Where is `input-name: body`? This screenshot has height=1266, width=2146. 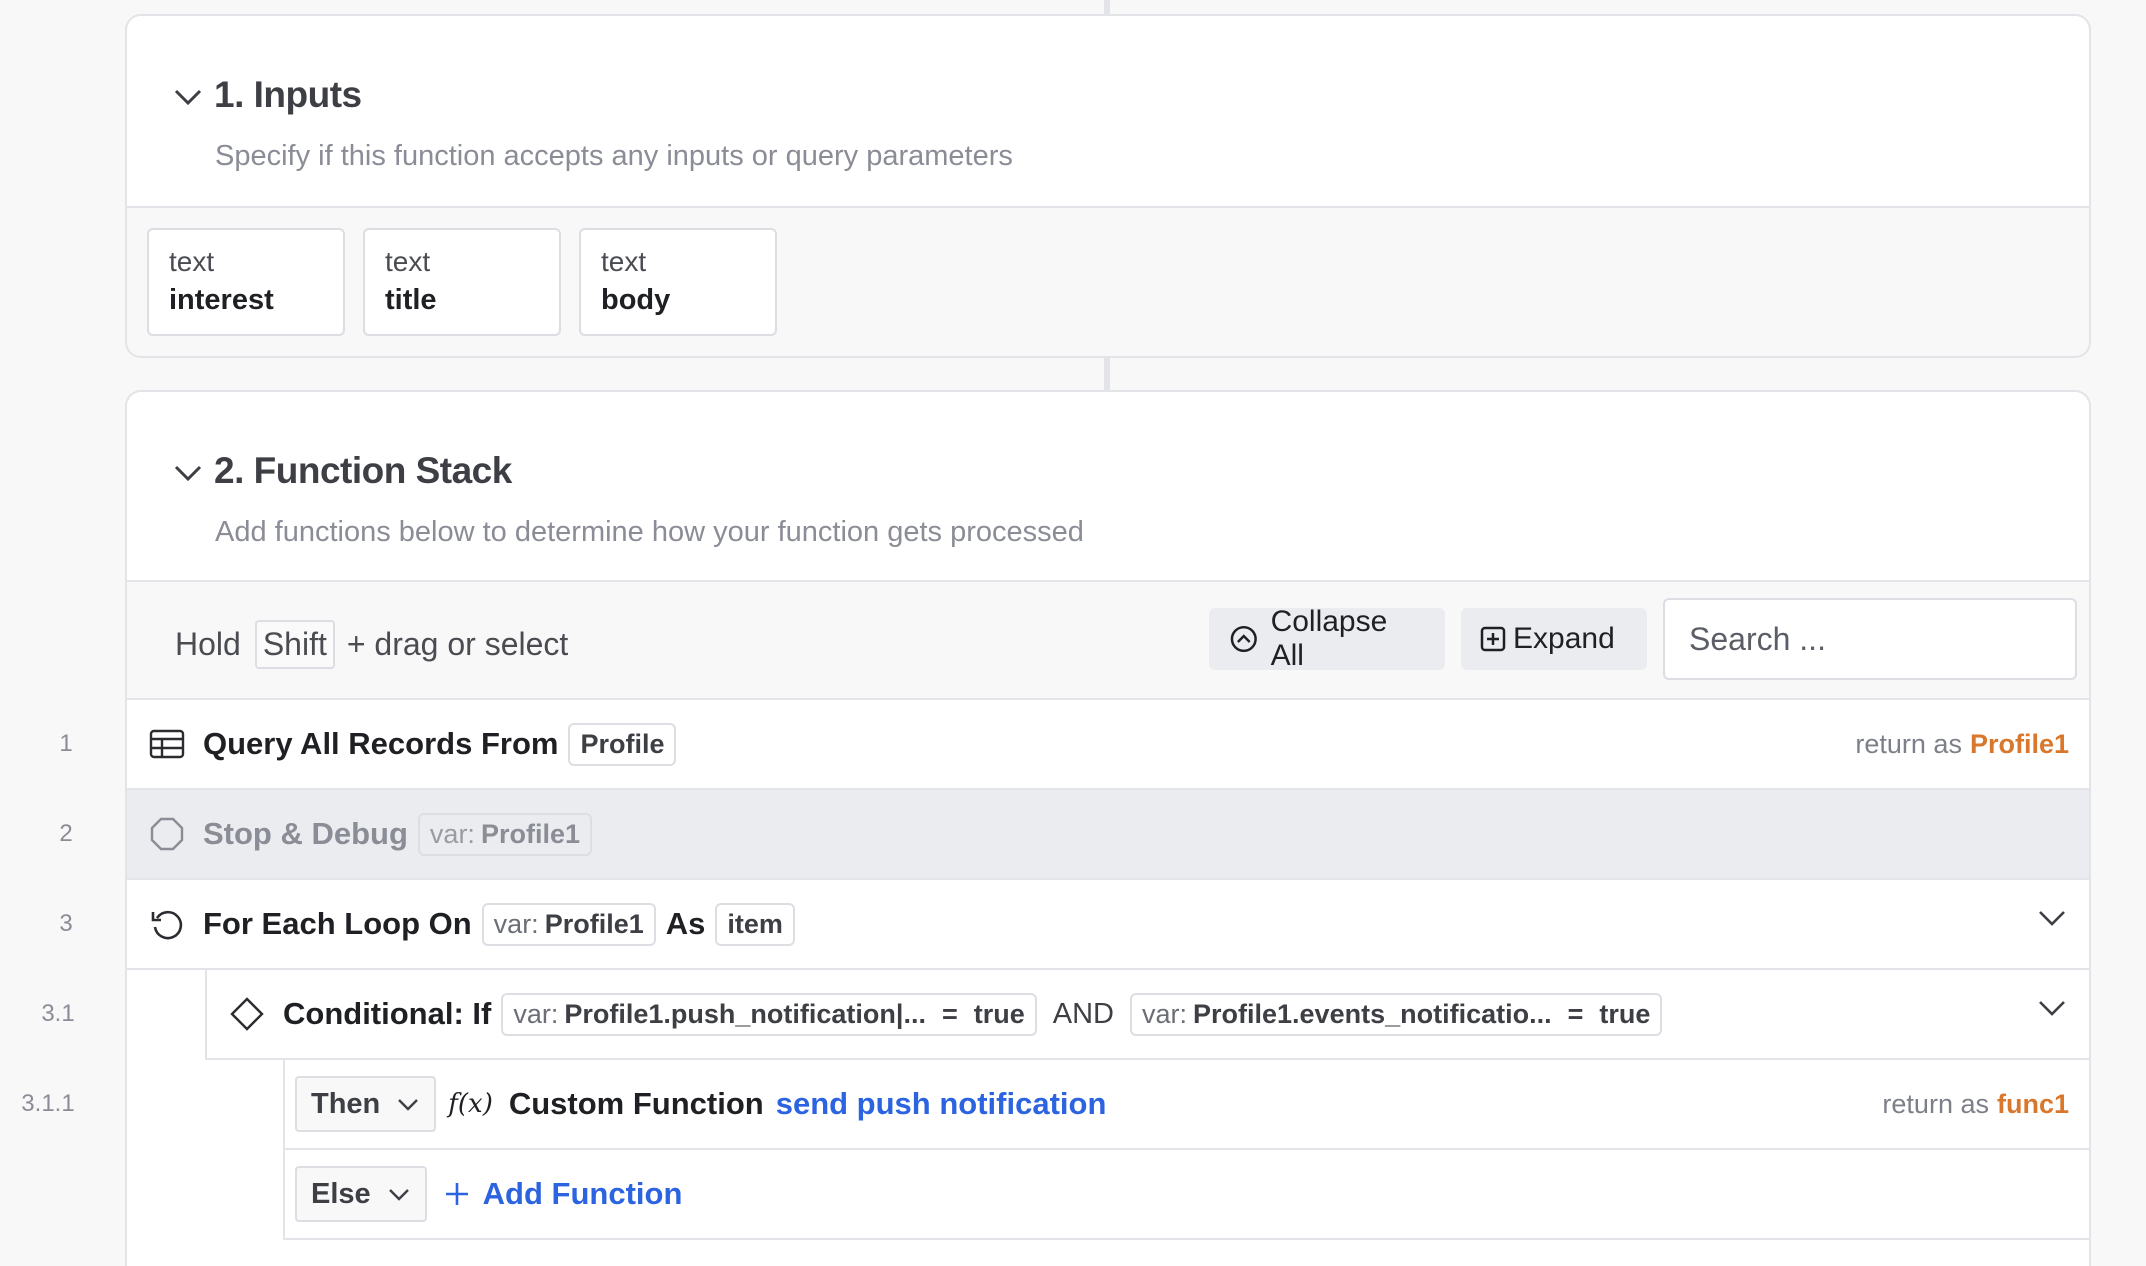 input-name: body is located at coordinates (636, 300).